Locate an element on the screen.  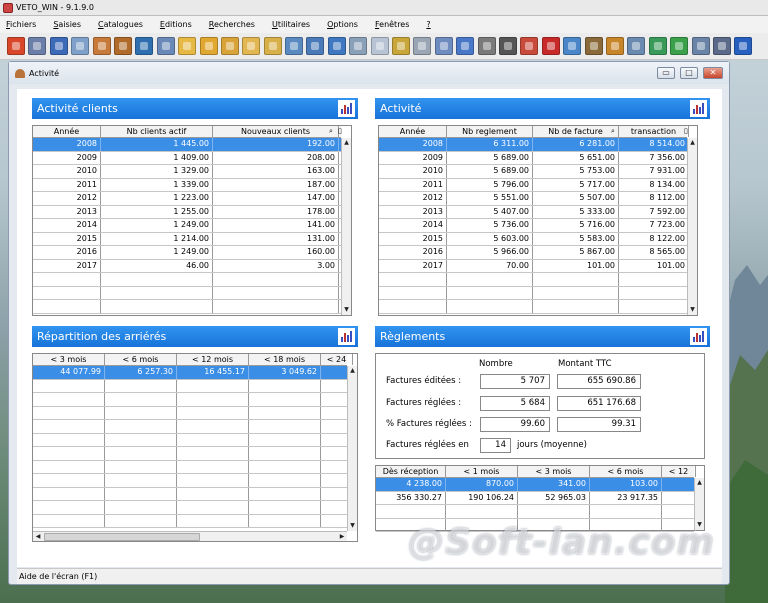
table-row: 2016 1 249.00 160.00 is located at coordinates (187, 253).